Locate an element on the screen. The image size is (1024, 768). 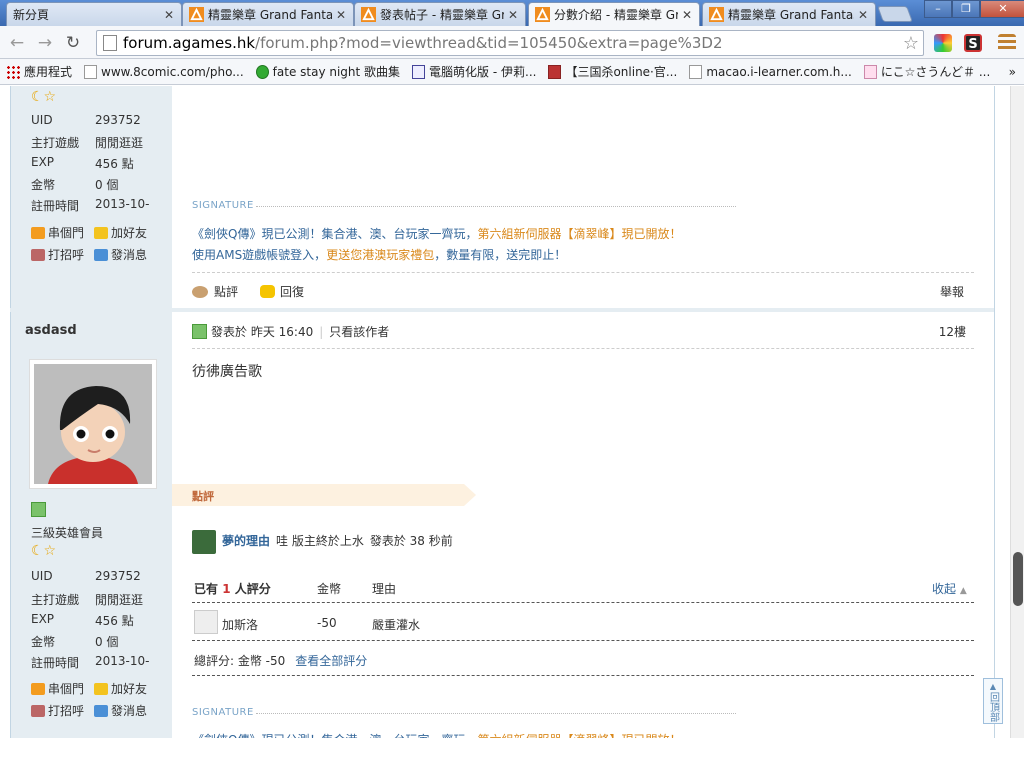
report-label: 舉報 is located at coordinates (952, 292).